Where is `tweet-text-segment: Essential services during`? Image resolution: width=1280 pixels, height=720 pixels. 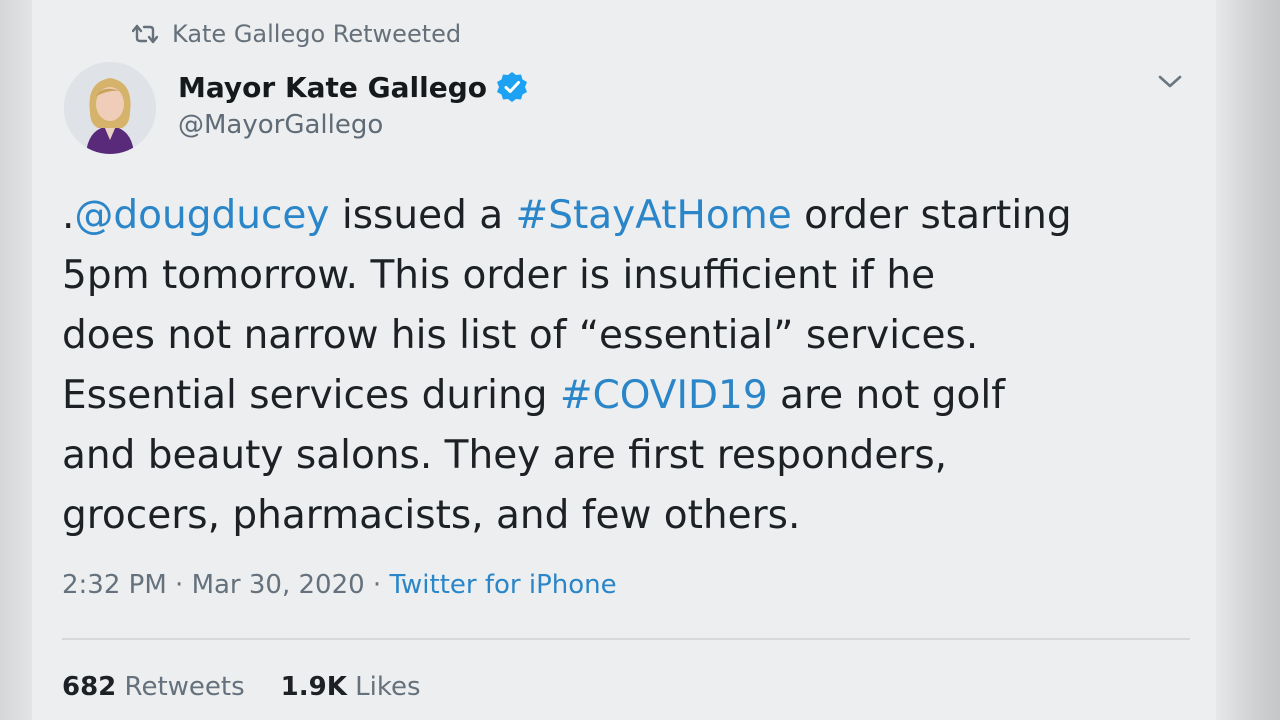
tweet-text-segment: Essential services during is located at coordinates (311, 395).